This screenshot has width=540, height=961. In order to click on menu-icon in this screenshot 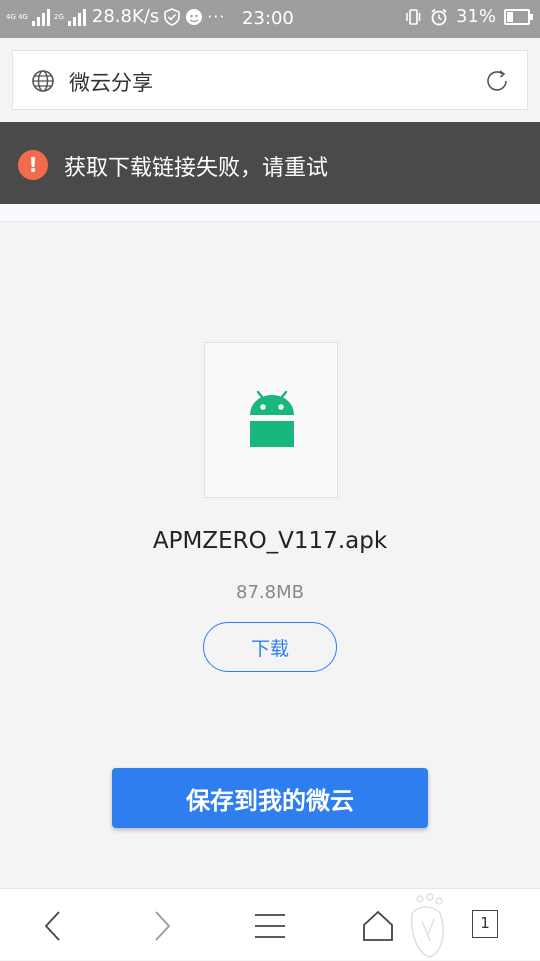, I will do `click(270, 926)`.